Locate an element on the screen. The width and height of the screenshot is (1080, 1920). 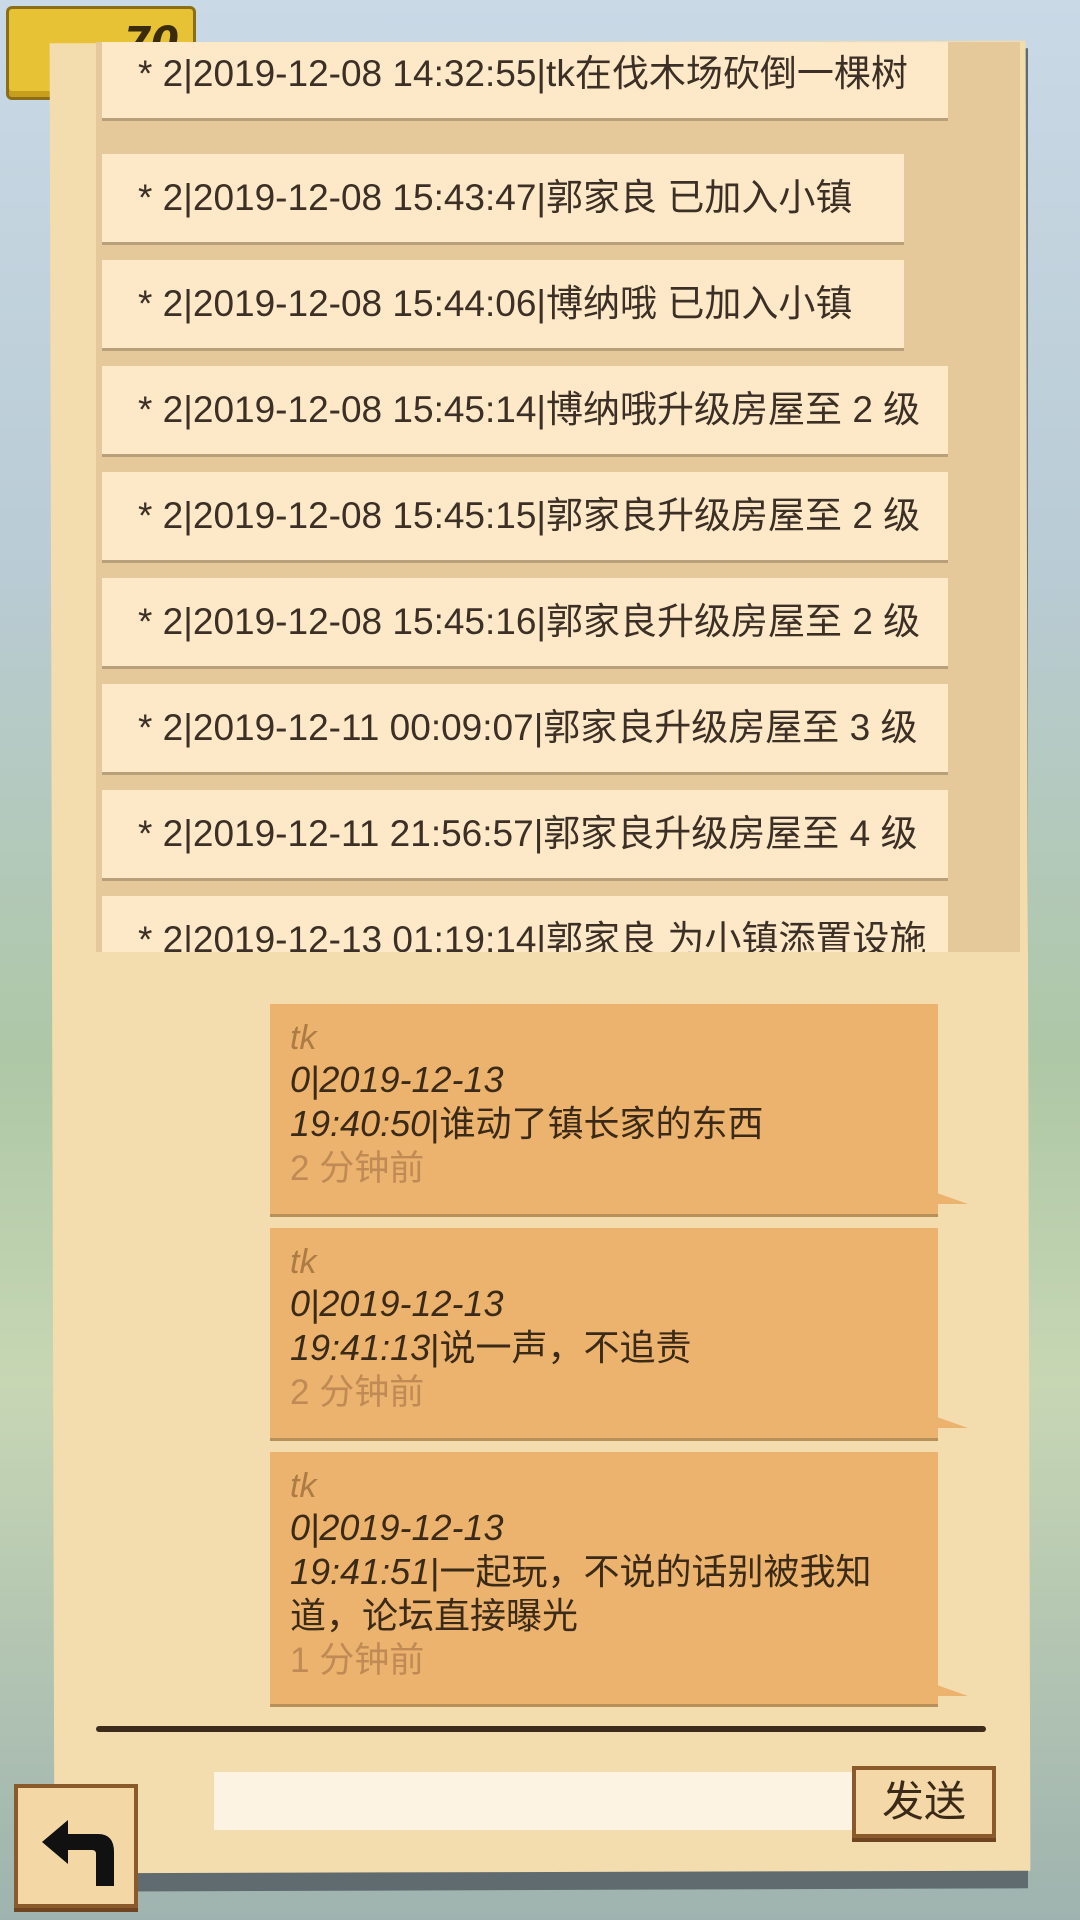
message-text: |谁动了镇长家的东西 is located at coordinates (597, 1123).